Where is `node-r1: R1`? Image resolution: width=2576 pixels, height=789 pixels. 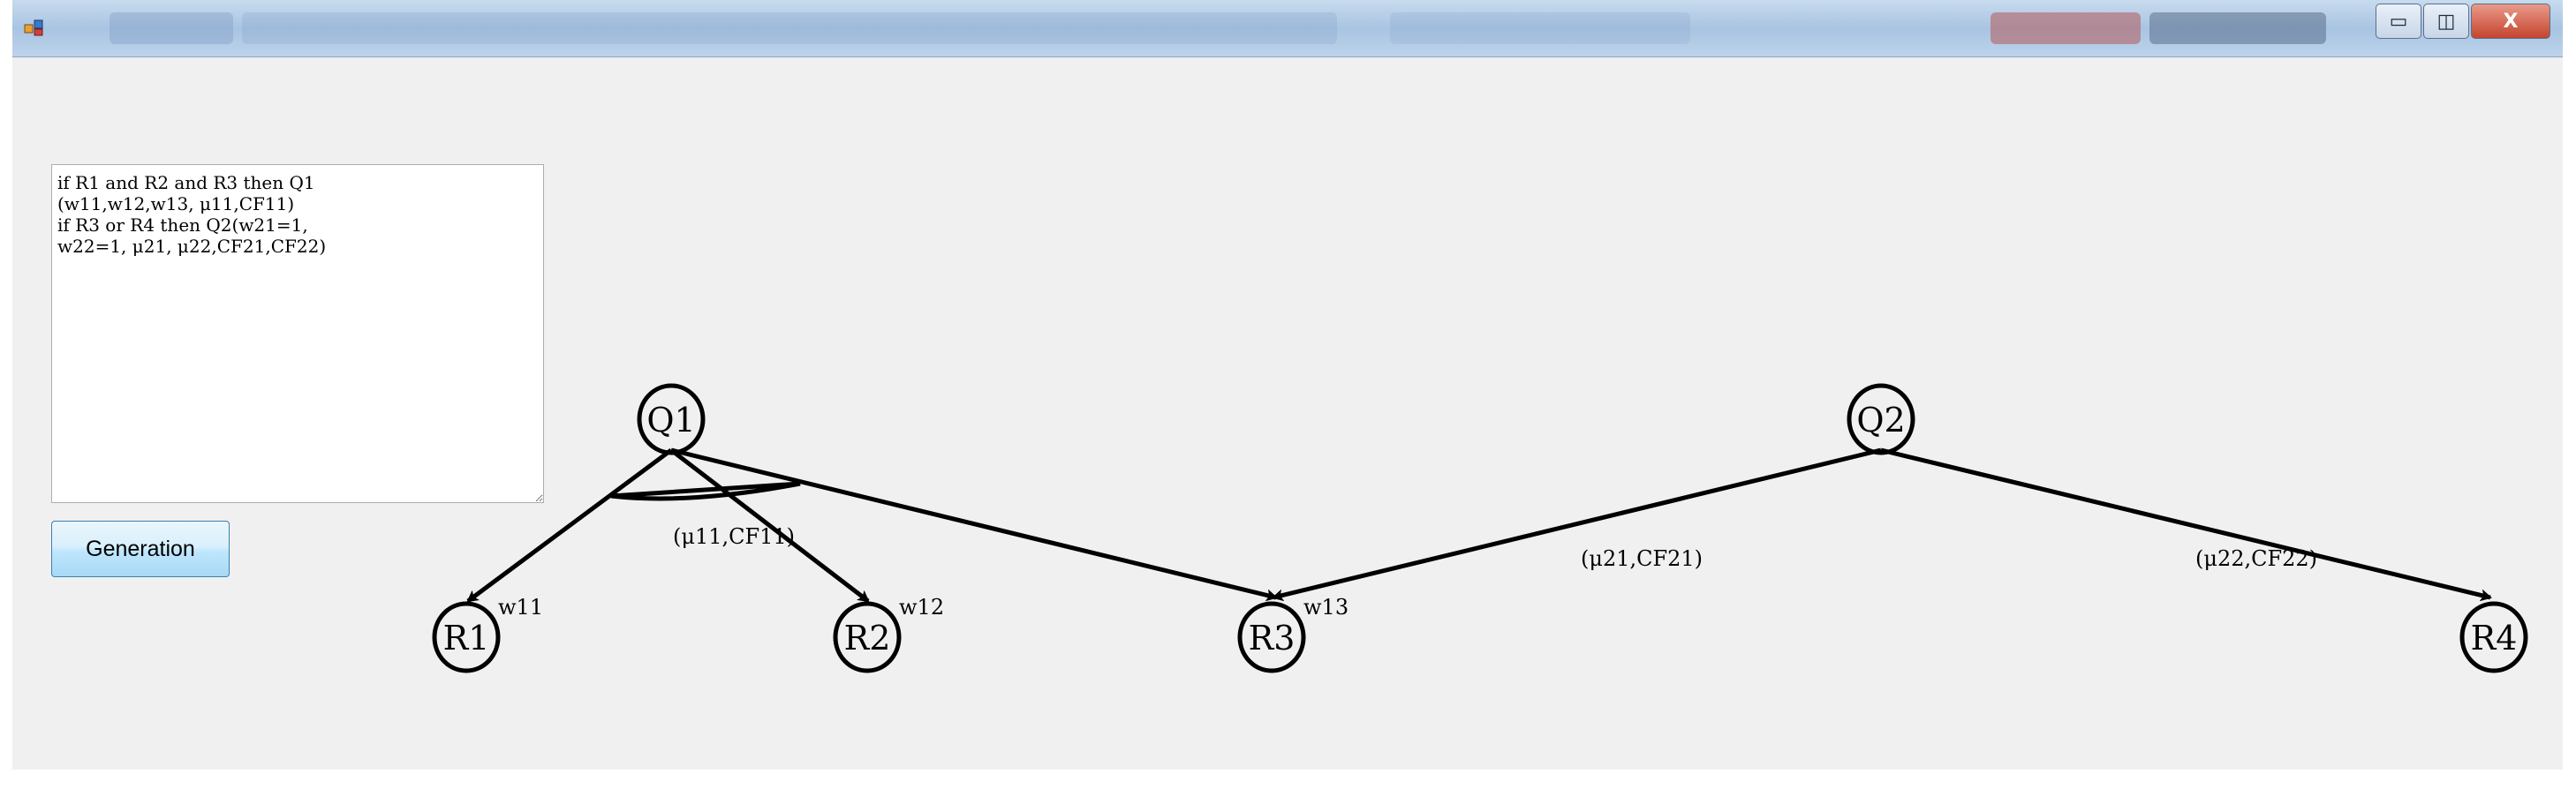 node-r1: R1 is located at coordinates (466, 637).